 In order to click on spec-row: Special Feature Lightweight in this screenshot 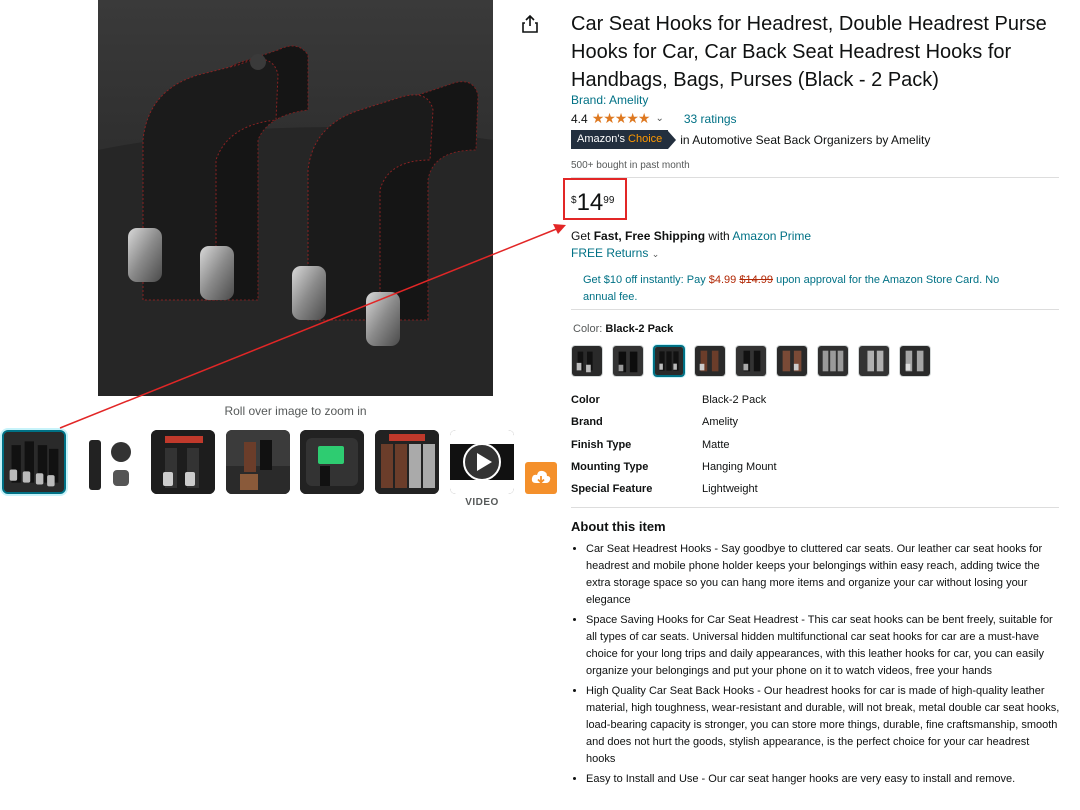, I will do `click(664, 489)`.